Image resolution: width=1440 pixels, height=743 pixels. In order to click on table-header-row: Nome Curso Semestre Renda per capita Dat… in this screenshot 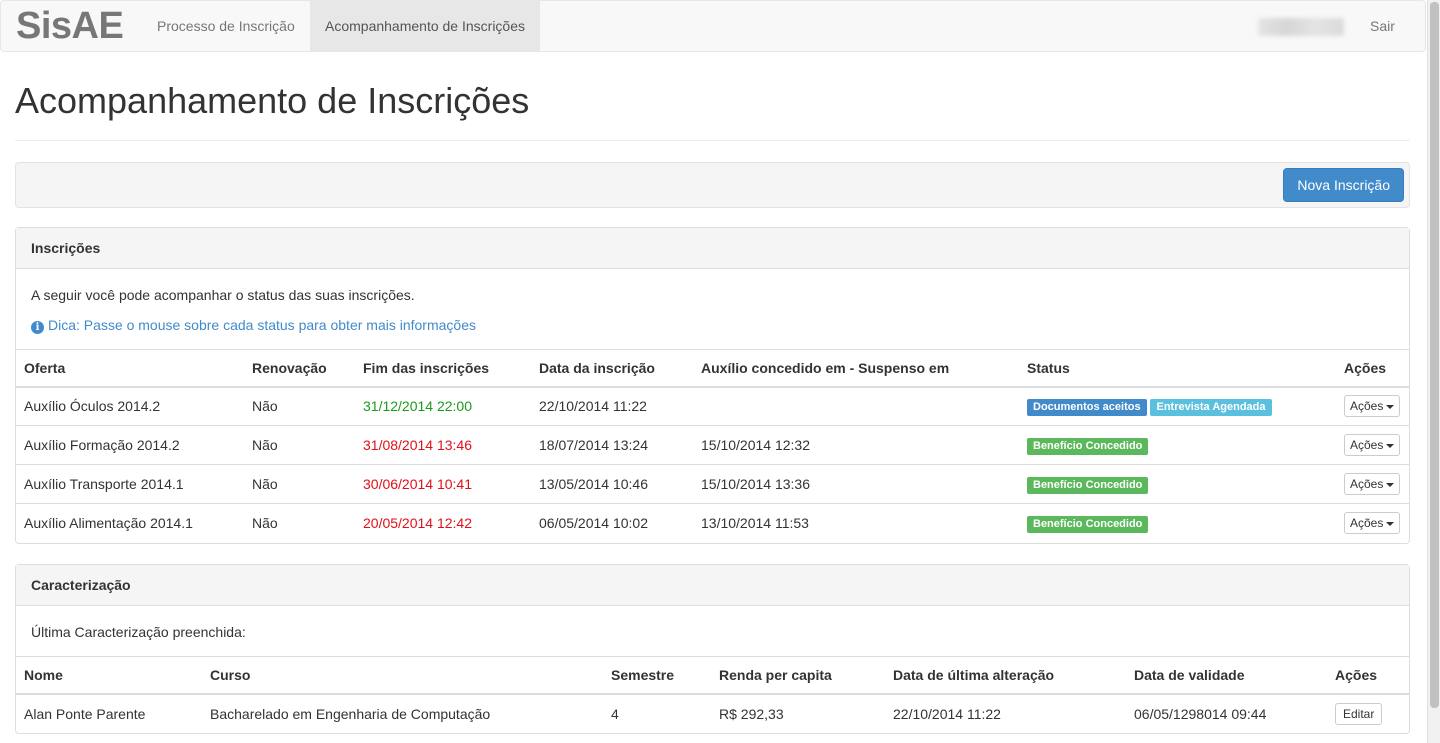, I will do `click(712, 675)`.